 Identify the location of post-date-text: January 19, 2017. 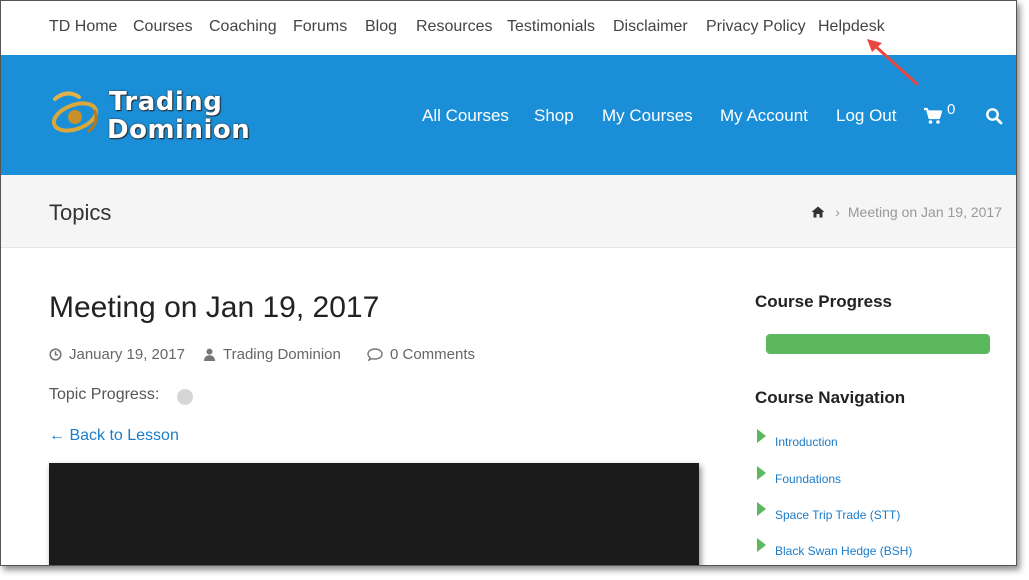
(127, 354).